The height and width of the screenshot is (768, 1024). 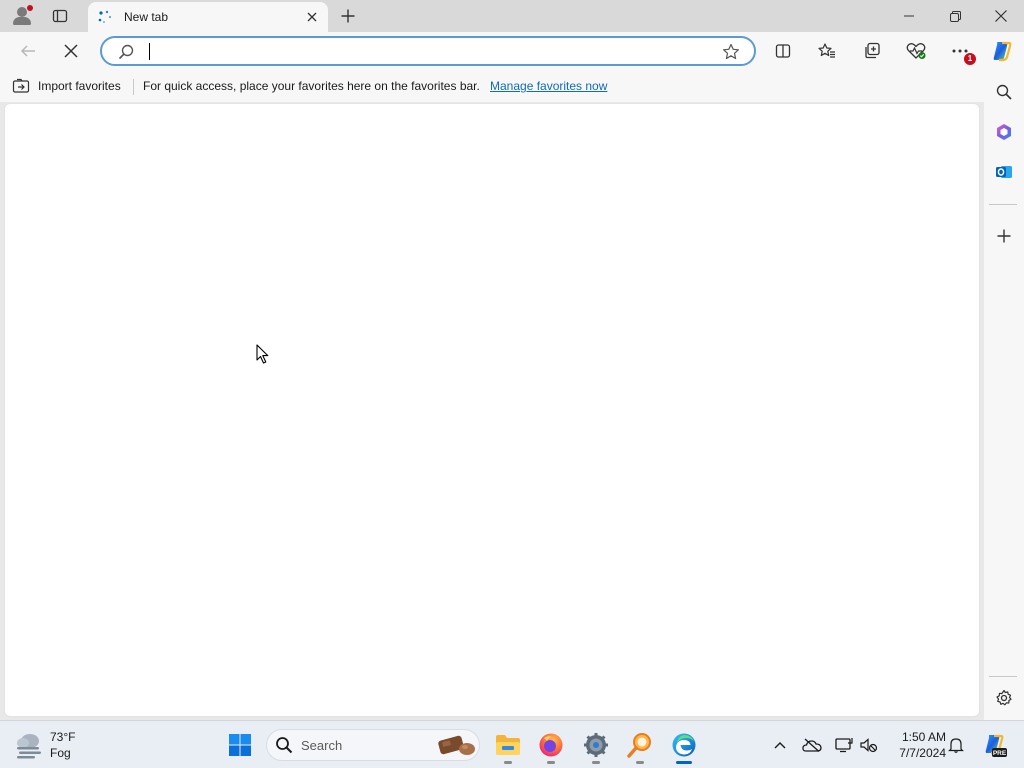 I want to click on minimize-icon, so click(x=909, y=16).